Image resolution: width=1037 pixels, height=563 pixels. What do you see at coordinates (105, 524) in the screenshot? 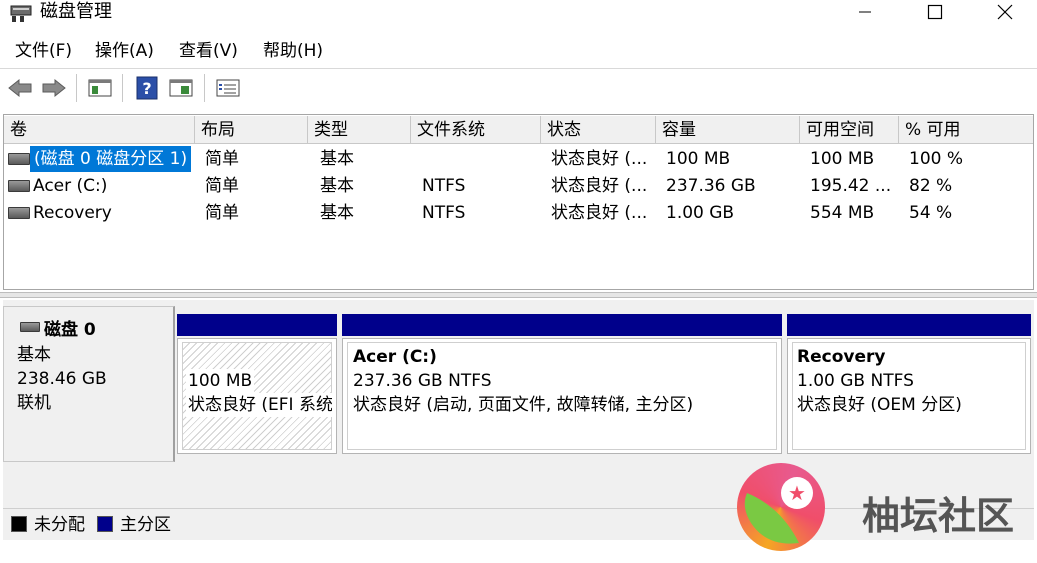
I see `legend-swatch-primary` at bounding box center [105, 524].